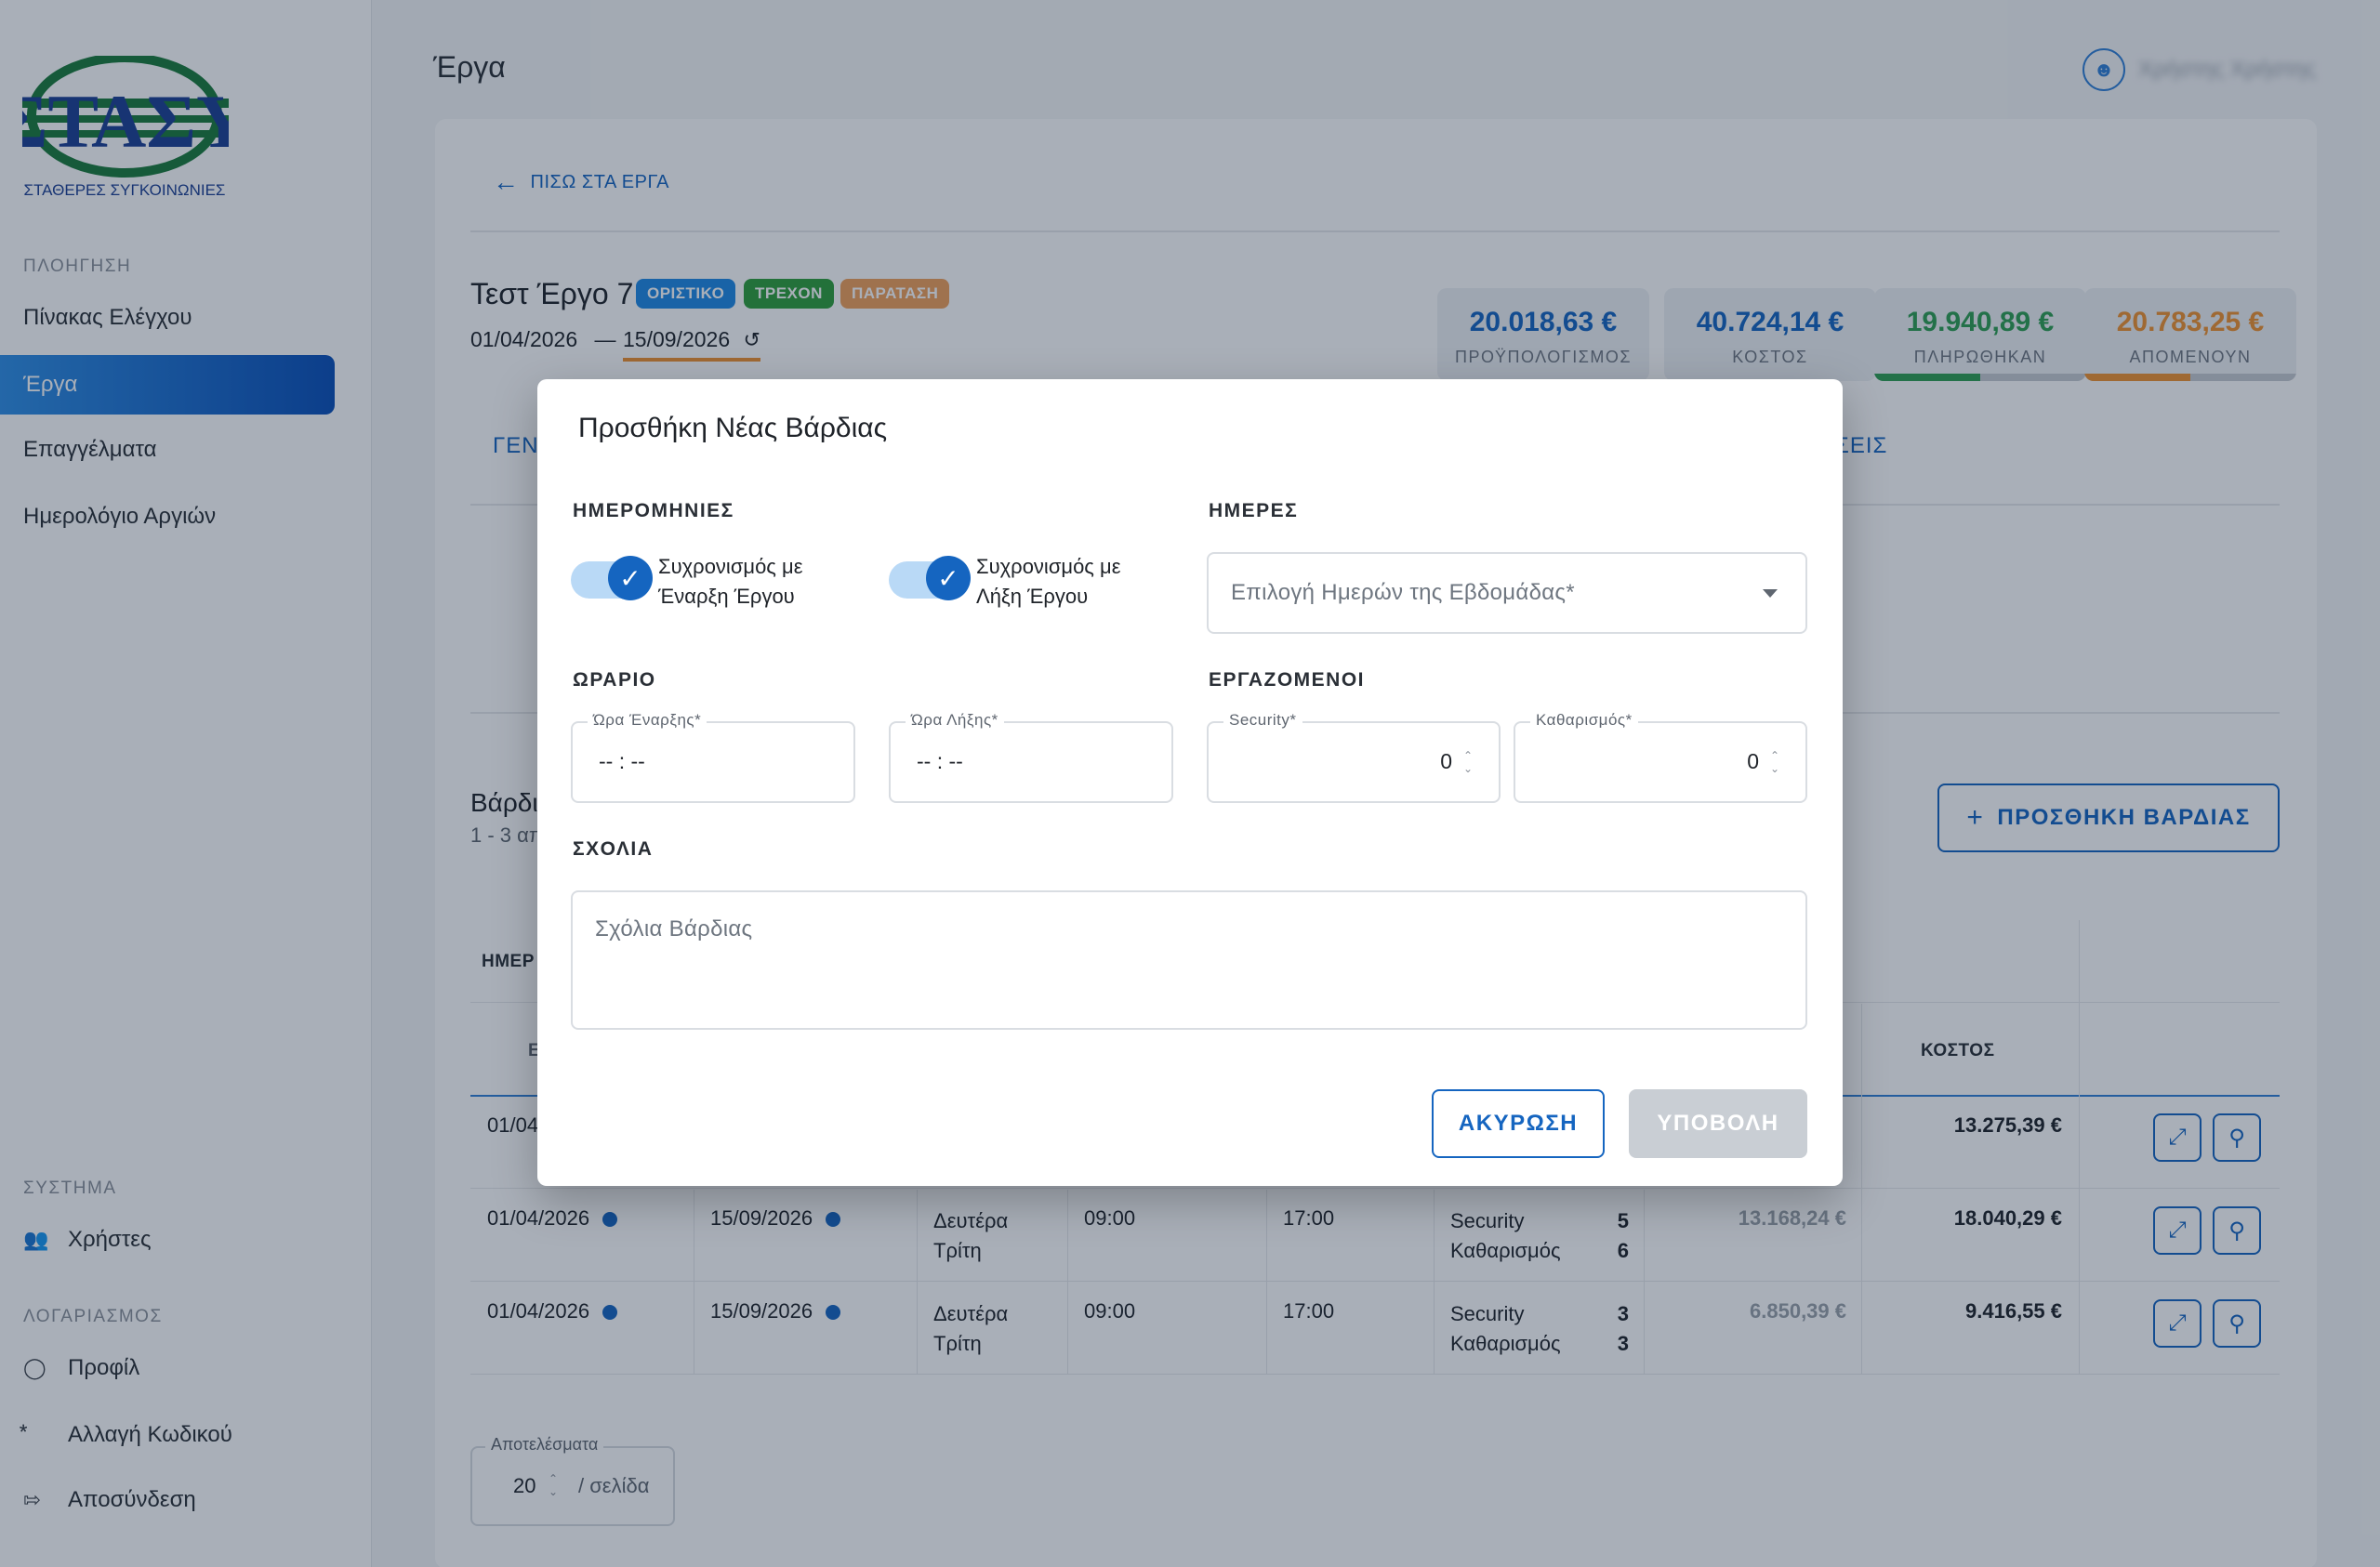 The height and width of the screenshot is (1567, 2380). I want to click on security-label: Security*, so click(1262, 720).